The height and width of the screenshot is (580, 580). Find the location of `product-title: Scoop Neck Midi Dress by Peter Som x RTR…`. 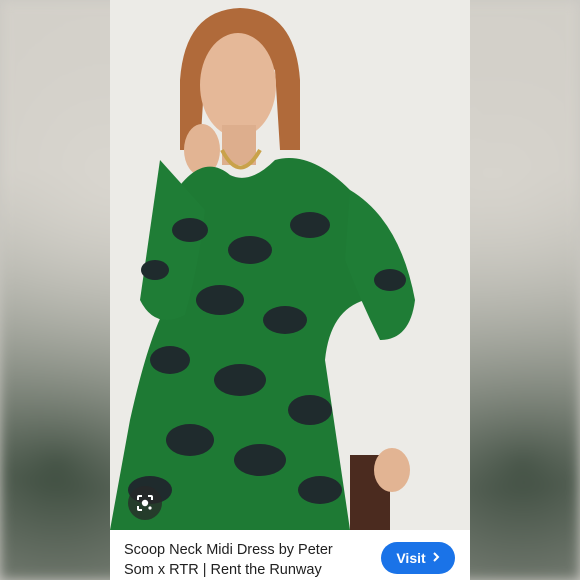

product-title: Scoop Neck Midi Dress by Peter Som x RTR… is located at coordinates (239, 560).